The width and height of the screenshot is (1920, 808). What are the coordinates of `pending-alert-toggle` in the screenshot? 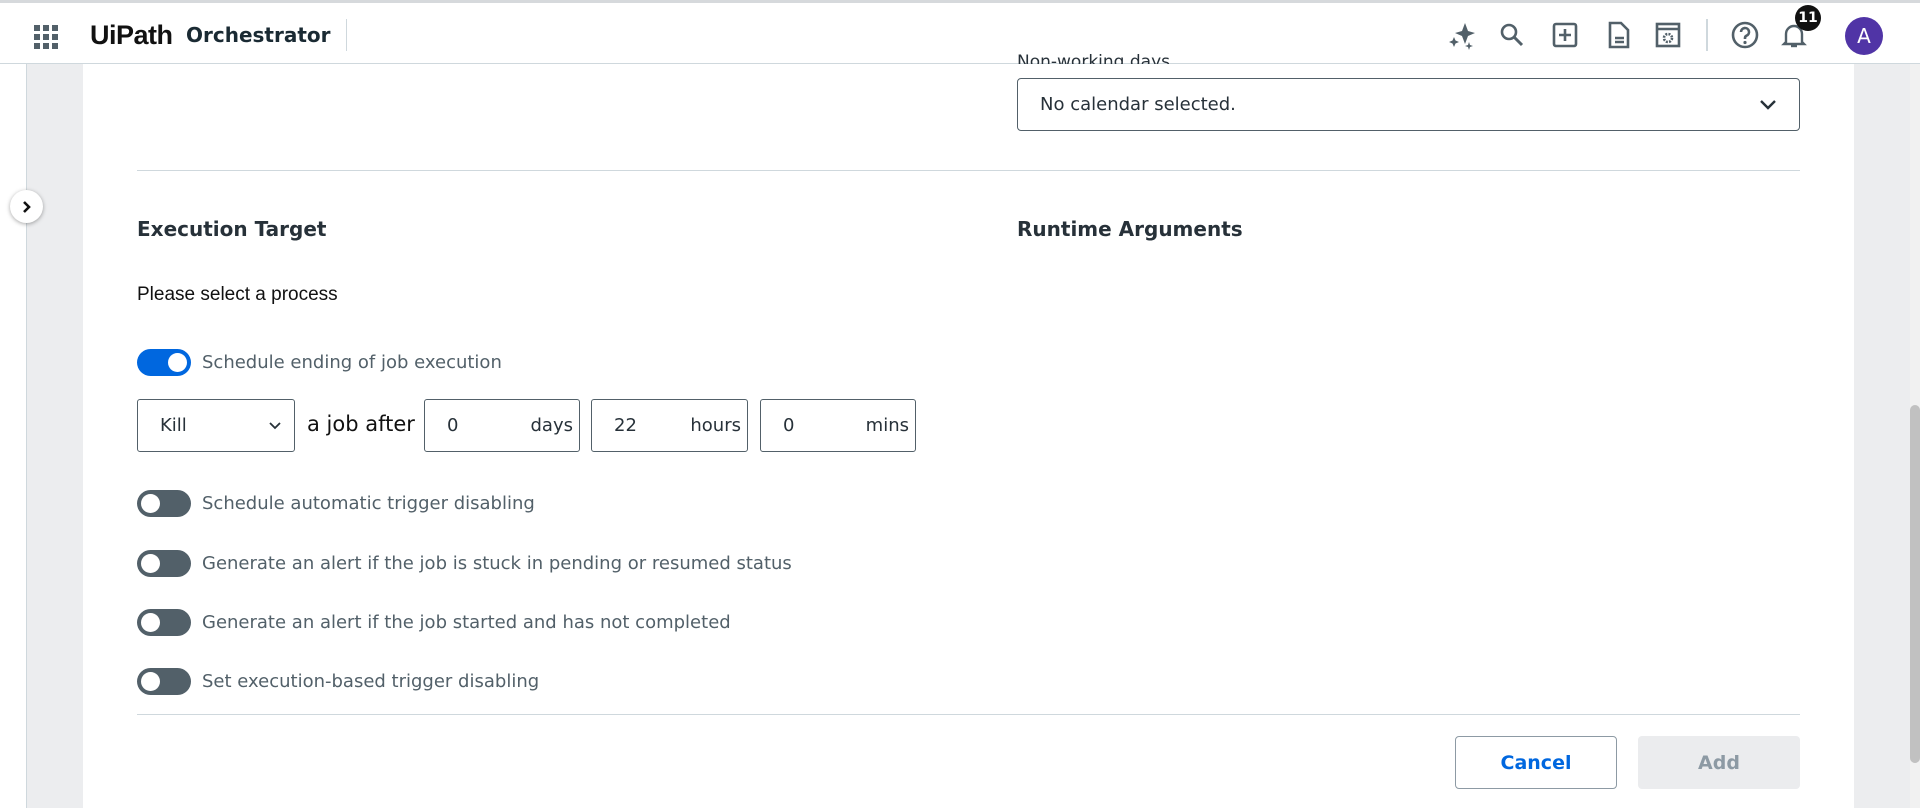 It's located at (164, 563).